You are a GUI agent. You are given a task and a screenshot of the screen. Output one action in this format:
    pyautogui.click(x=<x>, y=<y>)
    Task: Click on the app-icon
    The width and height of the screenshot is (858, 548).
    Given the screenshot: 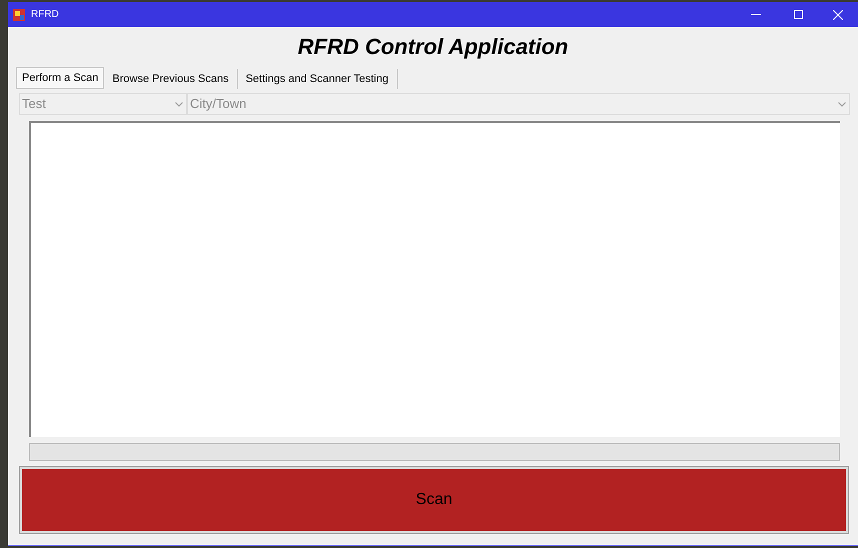 What is the action you would take?
    pyautogui.click(x=19, y=14)
    